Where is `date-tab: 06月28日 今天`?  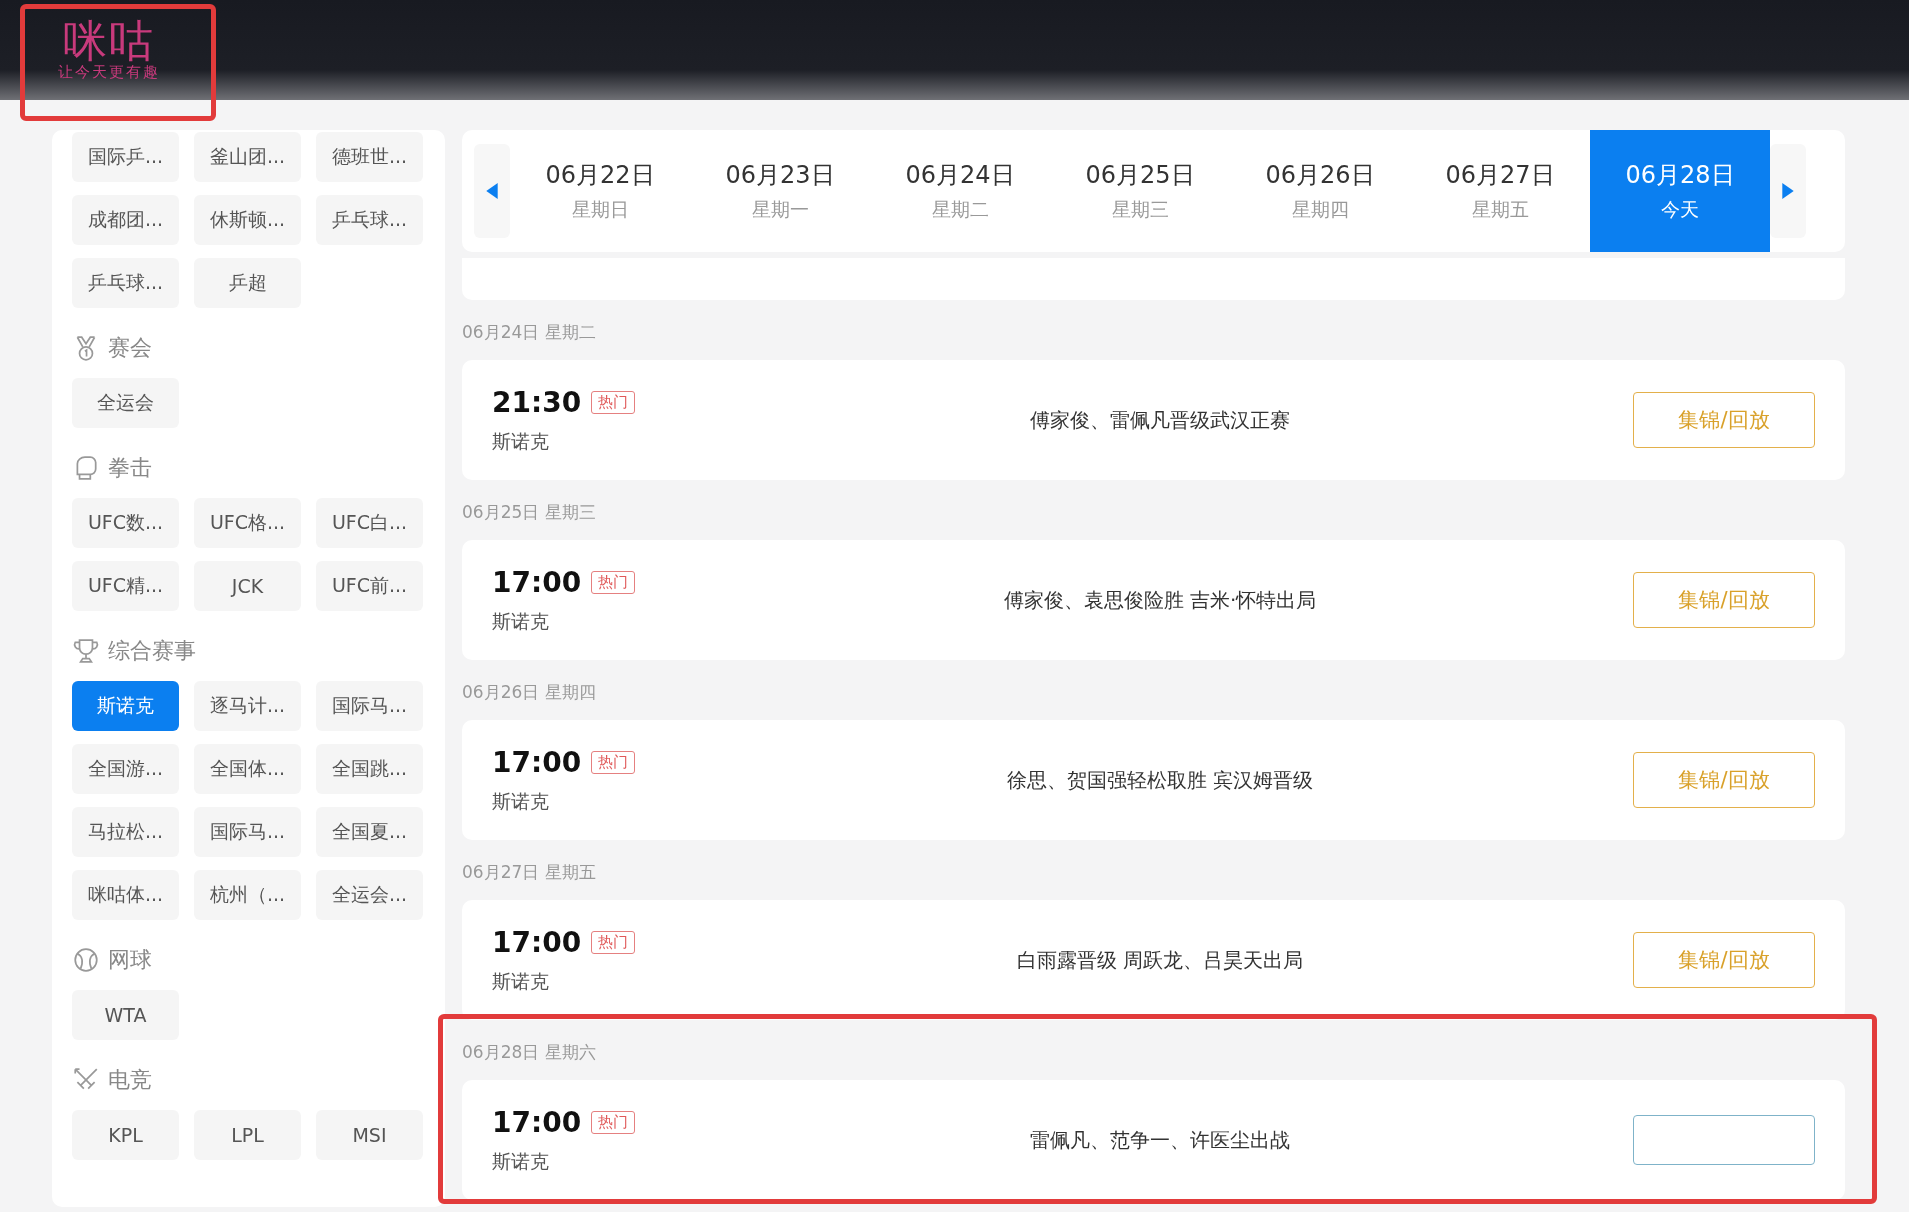
date-tab: 06月28日 今天 is located at coordinates (1680, 191).